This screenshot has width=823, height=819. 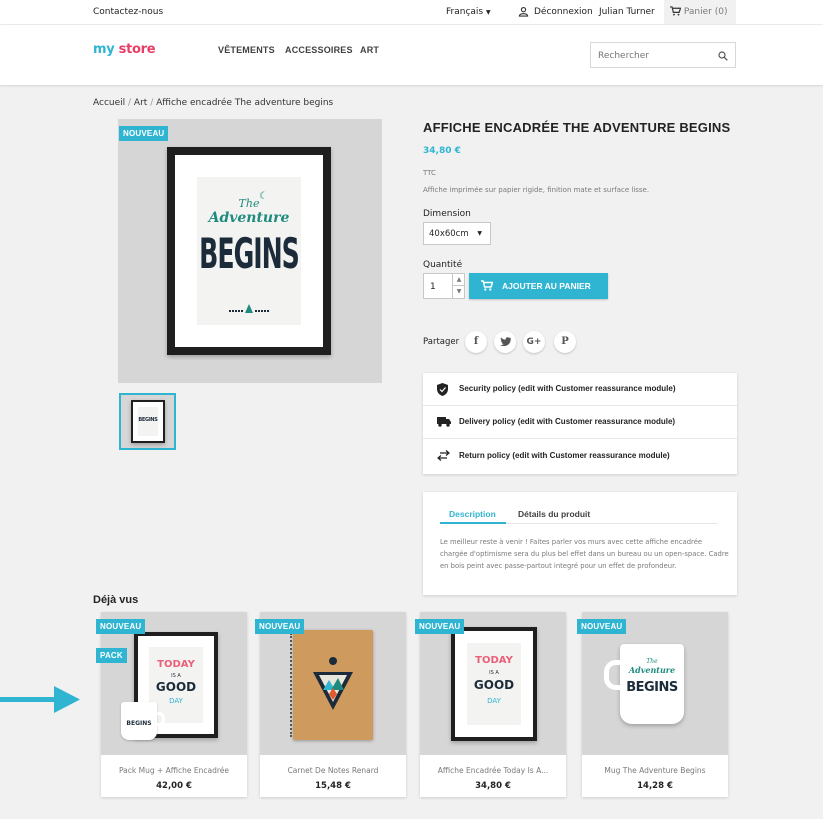 What do you see at coordinates (443, 455) in the screenshot?
I see `swap-arrows-icon` at bounding box center [443, 455].